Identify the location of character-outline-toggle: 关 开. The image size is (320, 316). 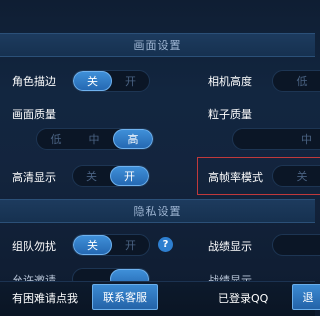
(111, 81).